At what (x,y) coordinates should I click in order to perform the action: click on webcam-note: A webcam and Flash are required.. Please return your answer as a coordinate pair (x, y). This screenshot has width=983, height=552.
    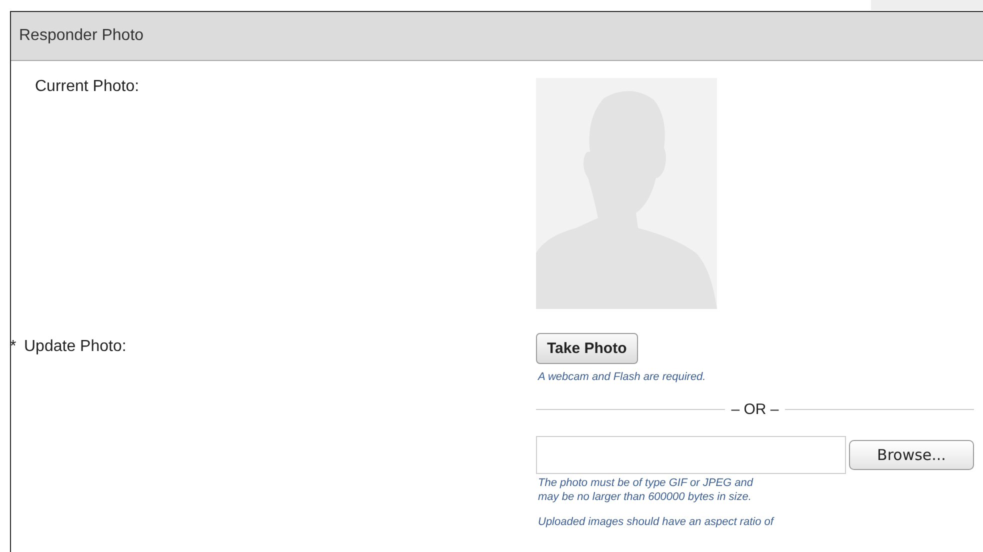
    Looking at the image, I should click on (621, 377).